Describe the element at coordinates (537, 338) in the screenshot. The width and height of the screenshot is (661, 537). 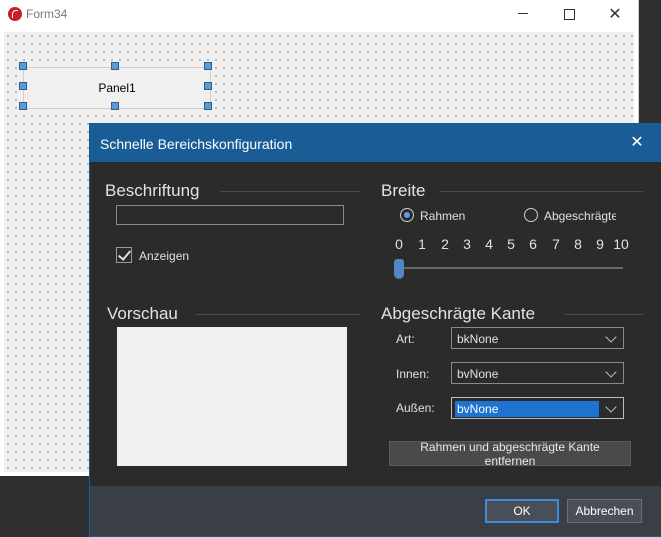
I see `art-select: bkNone` at that location.